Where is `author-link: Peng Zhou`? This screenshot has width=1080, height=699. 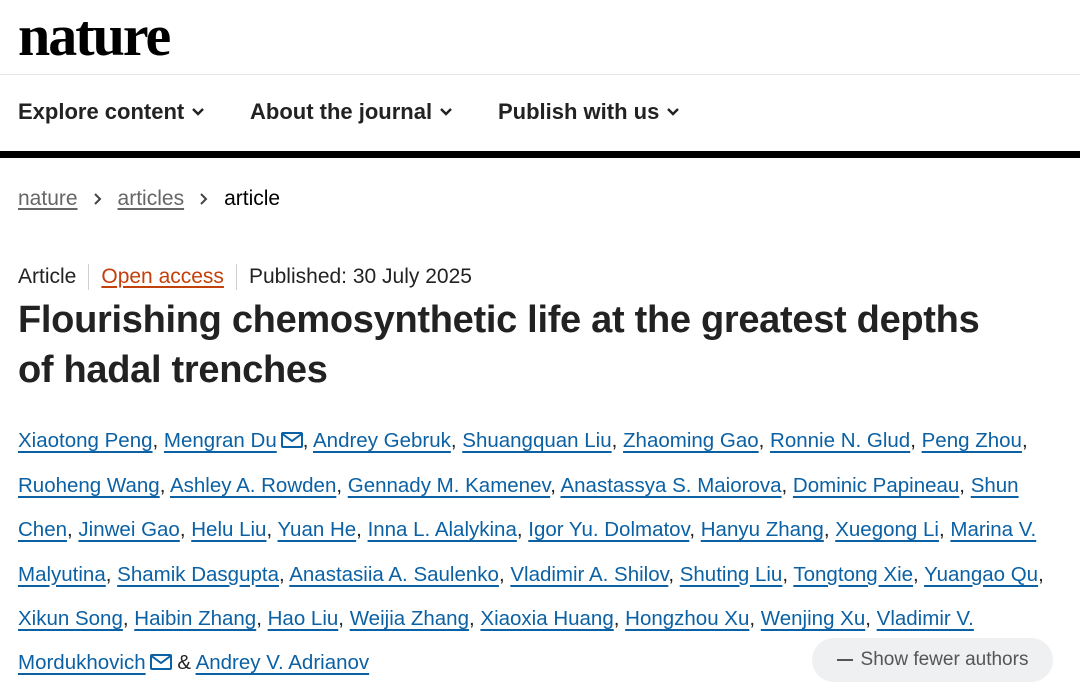 author-link: Peng Zhou is located at coordinates (972, 440).